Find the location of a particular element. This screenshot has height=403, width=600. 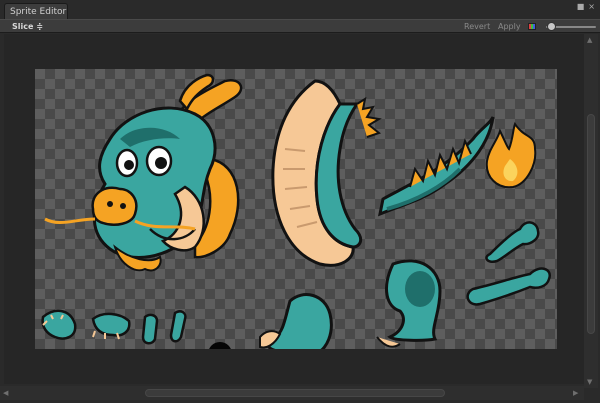

black-dot-sprite is located at coordinates (220, 345).